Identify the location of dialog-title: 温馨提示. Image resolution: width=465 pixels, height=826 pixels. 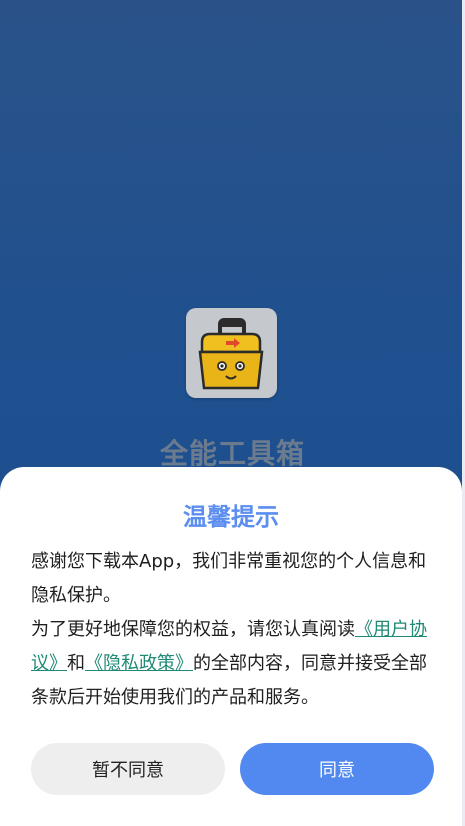
(231, 517).